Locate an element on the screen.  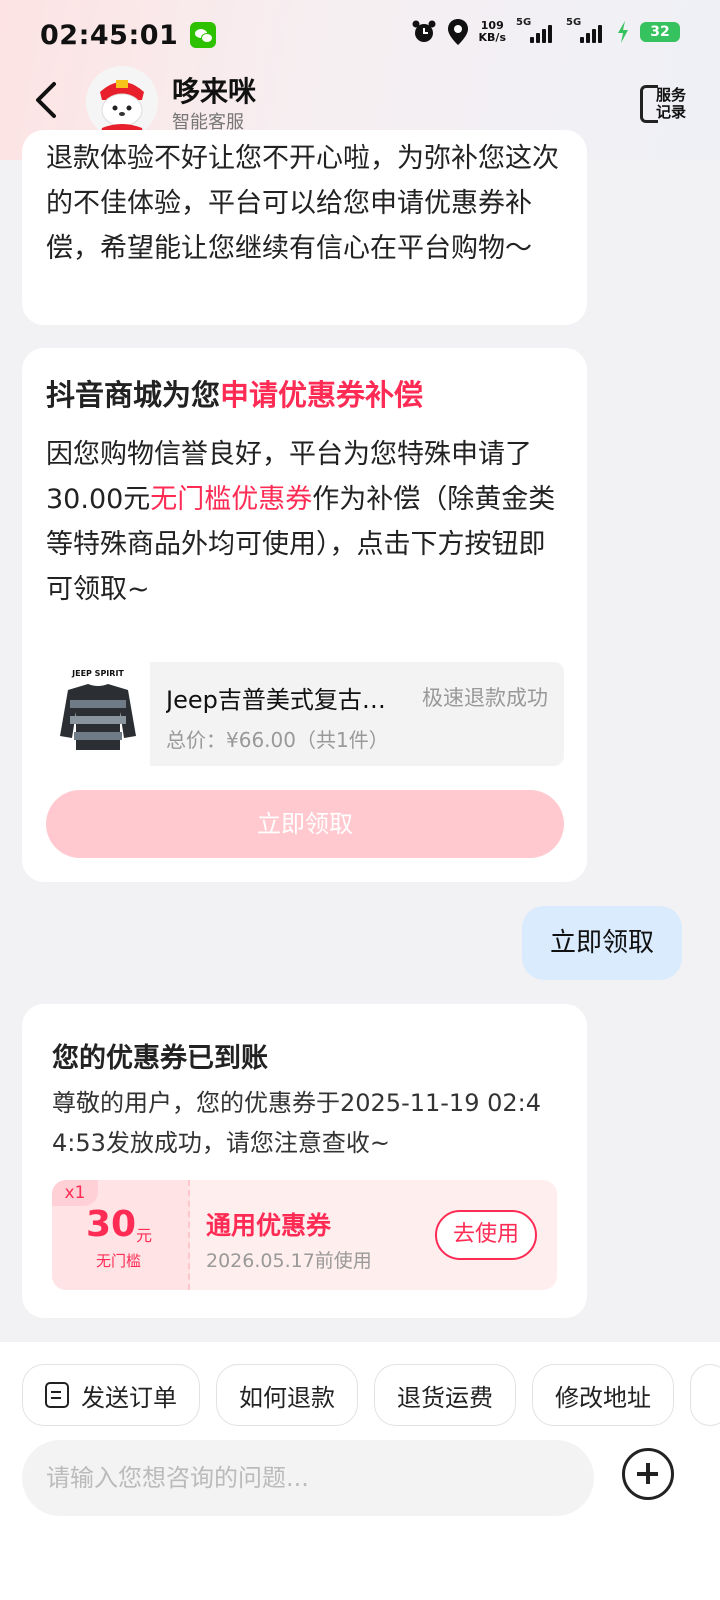
use-coupon-button: 去使用 is located at coordinates (486, 1235).